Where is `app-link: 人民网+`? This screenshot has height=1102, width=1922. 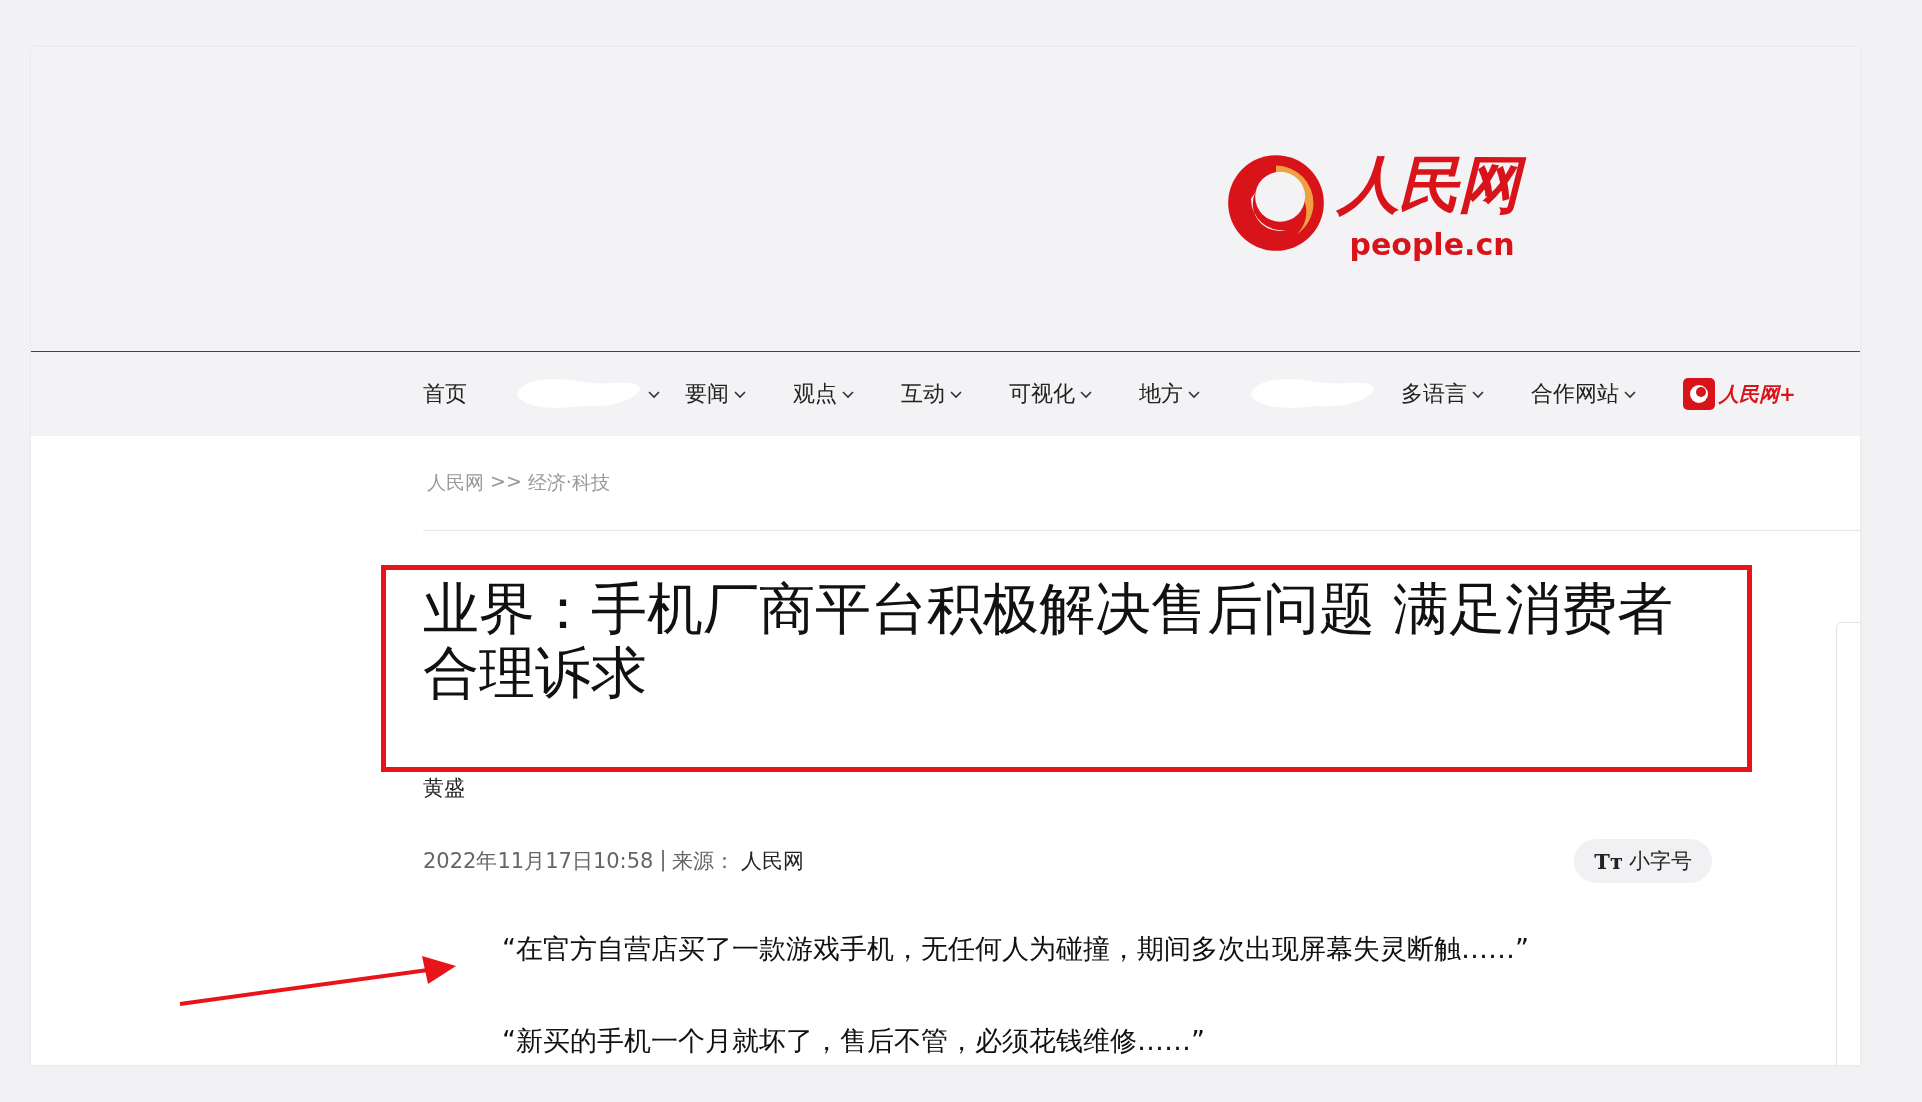 app-link: 人民网+ is located at coordinates (1759, 394).